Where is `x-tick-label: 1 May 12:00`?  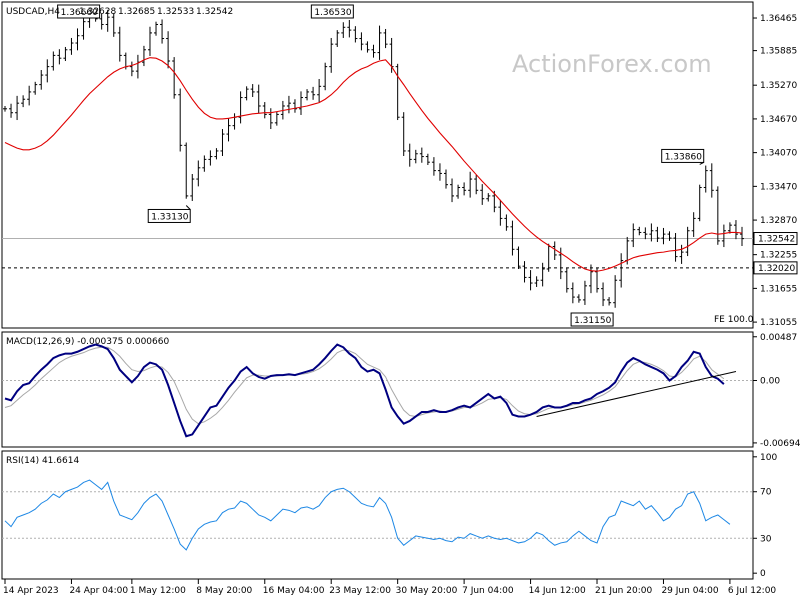 x-tick-label: 1 May 12:00 is located at coordinates (158, 591).